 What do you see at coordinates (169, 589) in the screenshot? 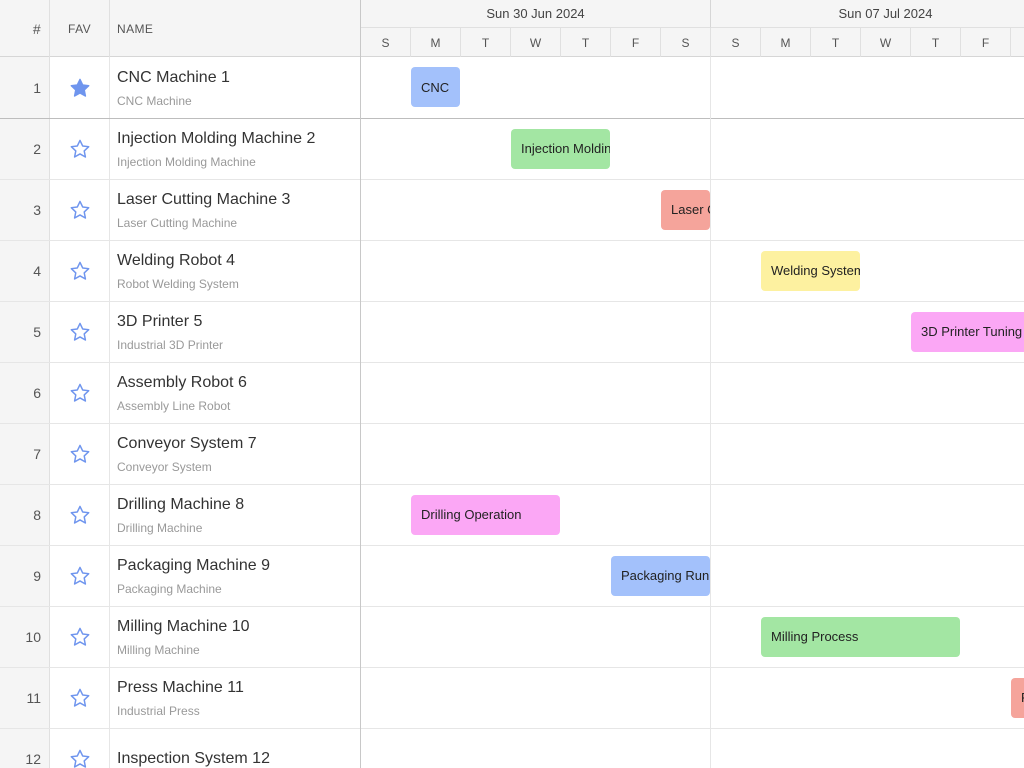
I see `resource-type: Packaging Machine` at bounding box center [169, 589].